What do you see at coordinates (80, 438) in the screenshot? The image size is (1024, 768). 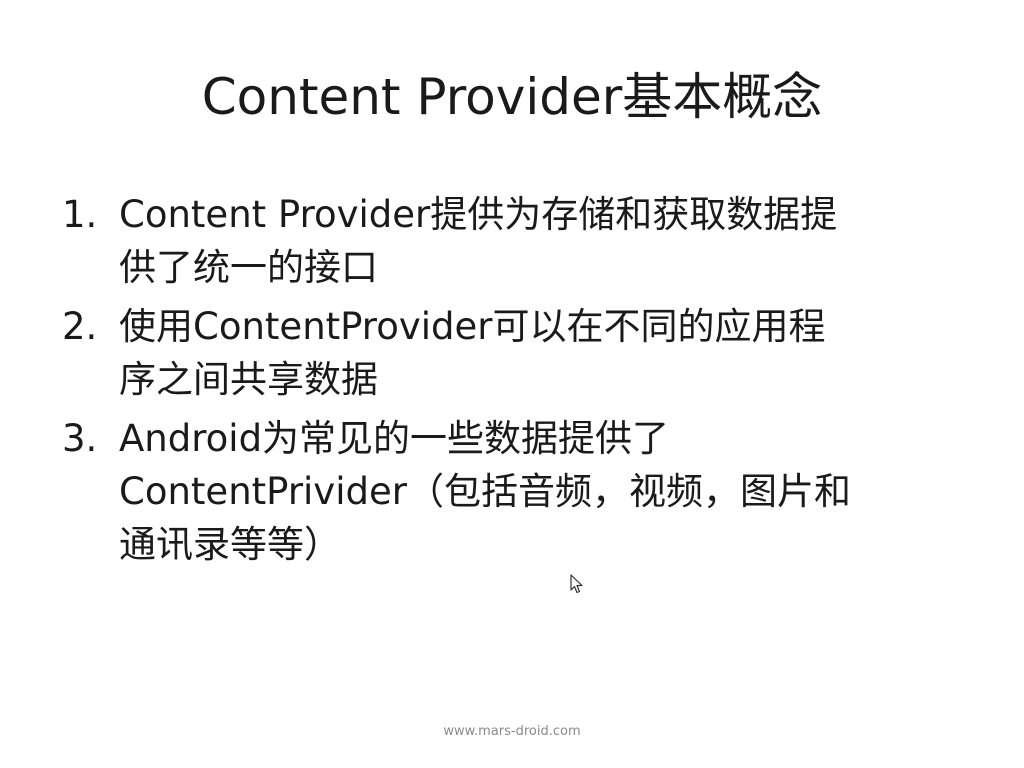 I see `bullet-number: 3.` at bounding box center [80, 438].